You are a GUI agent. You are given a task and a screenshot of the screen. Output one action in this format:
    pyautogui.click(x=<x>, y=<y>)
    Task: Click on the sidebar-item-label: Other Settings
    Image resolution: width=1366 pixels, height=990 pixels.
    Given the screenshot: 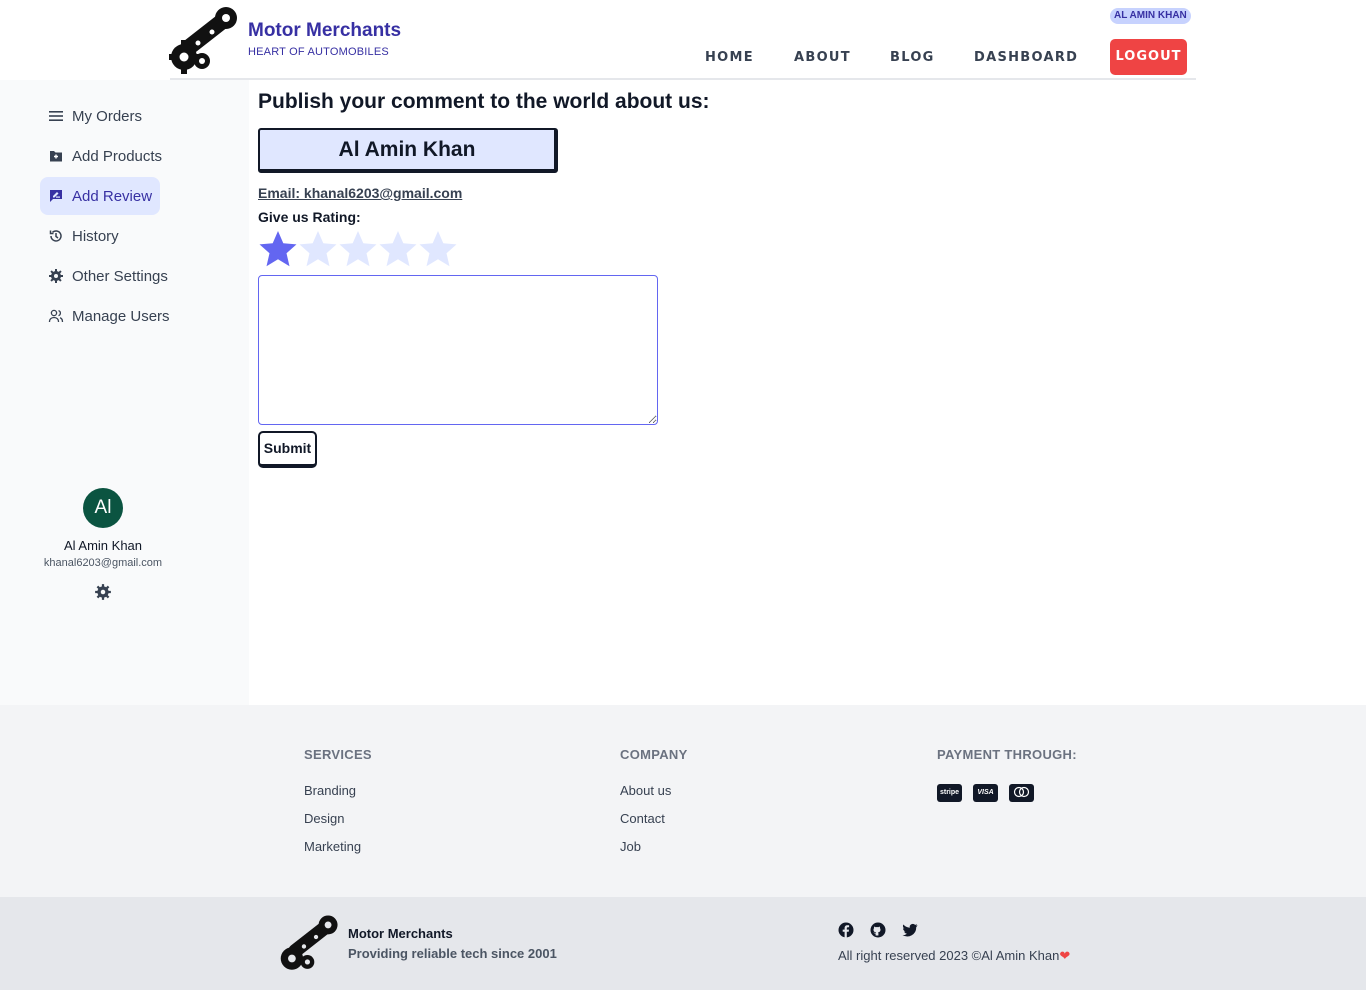 What is the action you would take?
    pyautogui.click(x=120, y=276)
    